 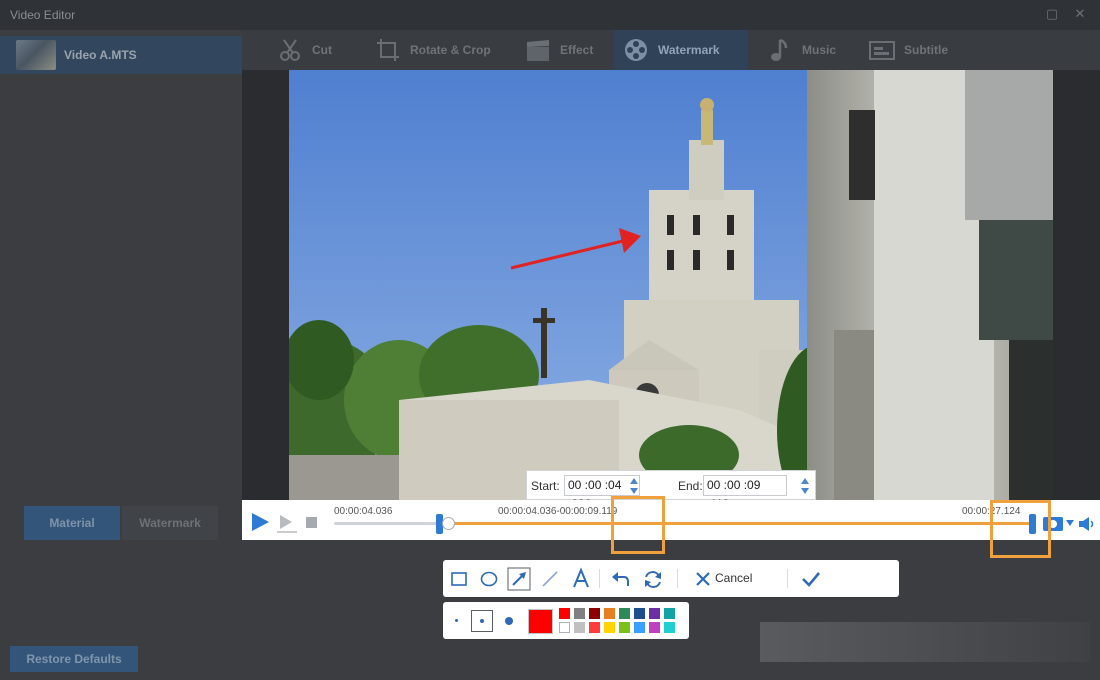 I want to click on ellipse-tool-icon, so click(x=489, y=579).